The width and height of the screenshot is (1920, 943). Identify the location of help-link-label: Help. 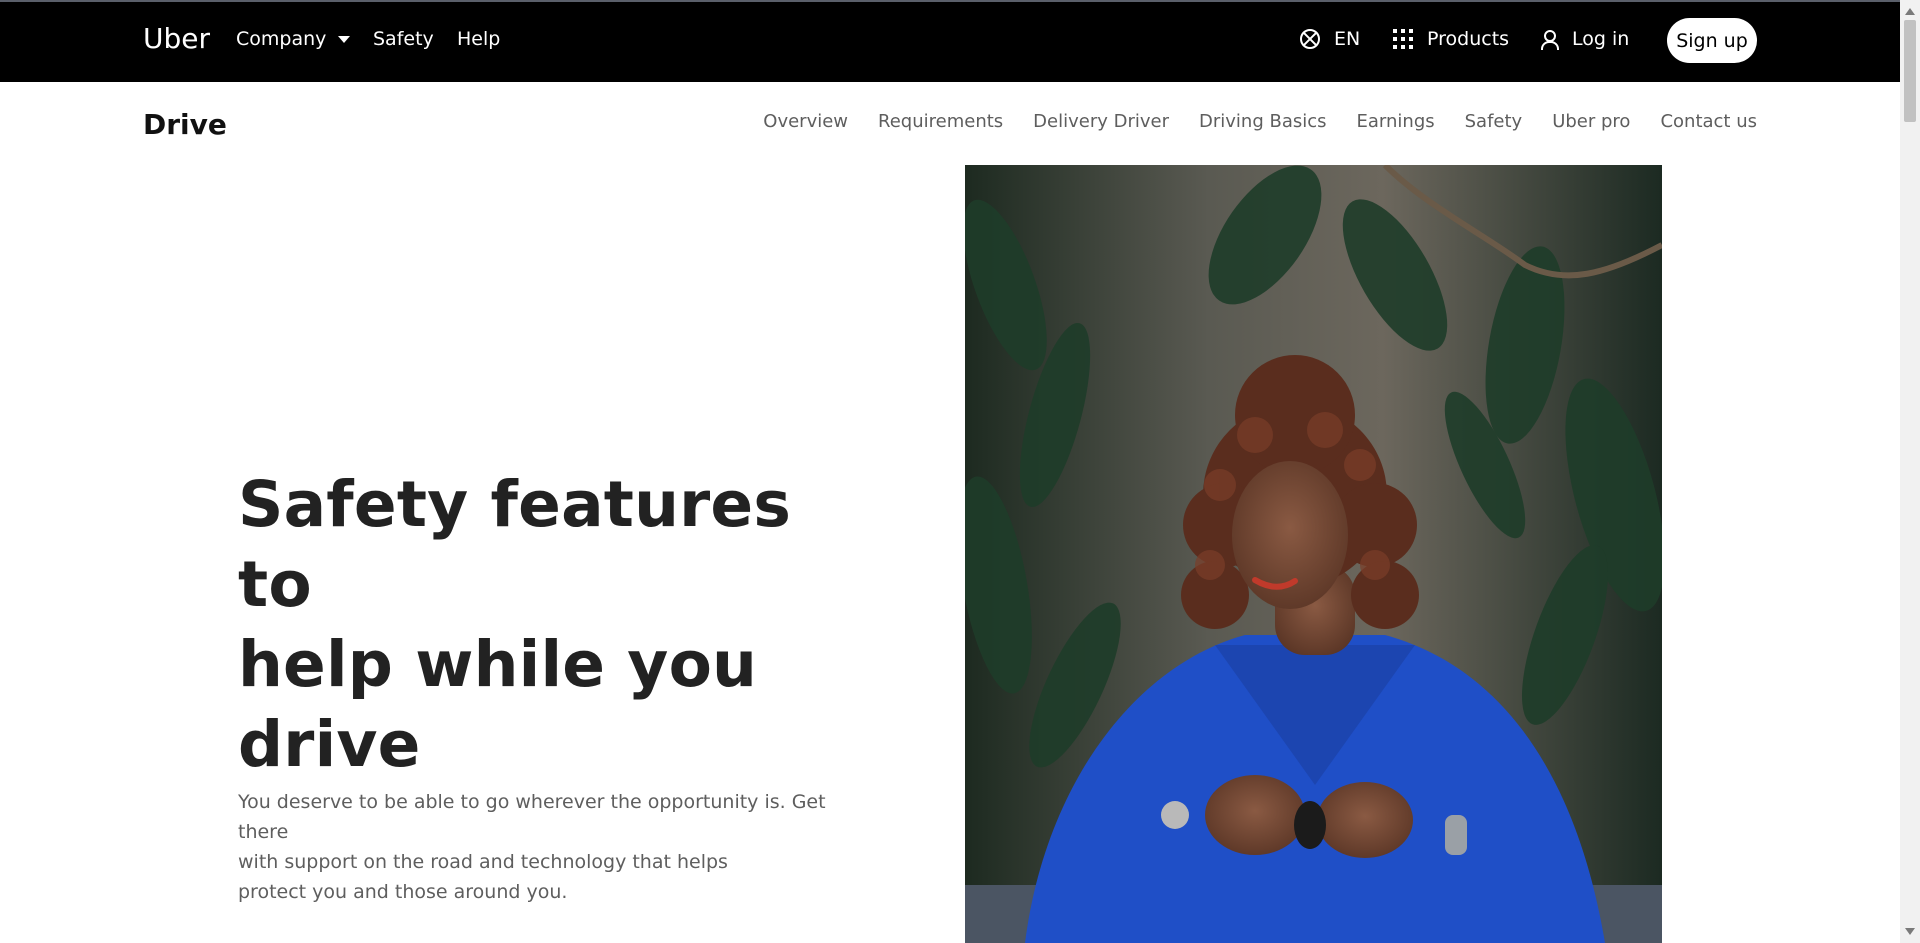
(479, 39).